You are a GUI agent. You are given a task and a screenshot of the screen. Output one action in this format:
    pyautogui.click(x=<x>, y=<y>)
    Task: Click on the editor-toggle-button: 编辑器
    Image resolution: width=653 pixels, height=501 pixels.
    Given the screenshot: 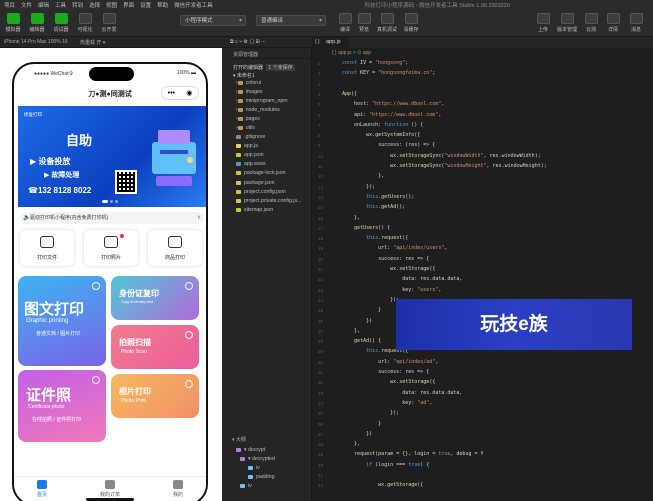 What is the action you would take?
    pyautogui.click(x=37, y=23)
    